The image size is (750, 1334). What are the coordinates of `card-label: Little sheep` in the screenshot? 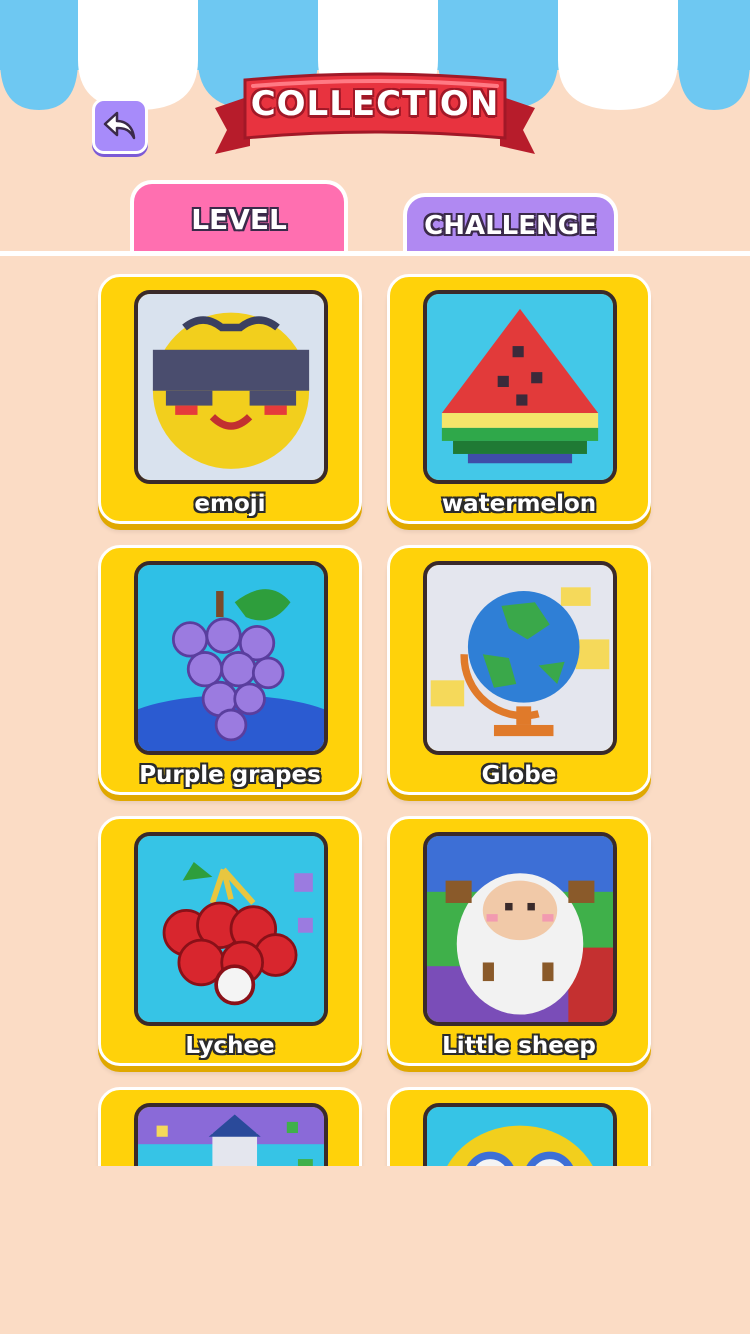 It's located at (519, 1046).